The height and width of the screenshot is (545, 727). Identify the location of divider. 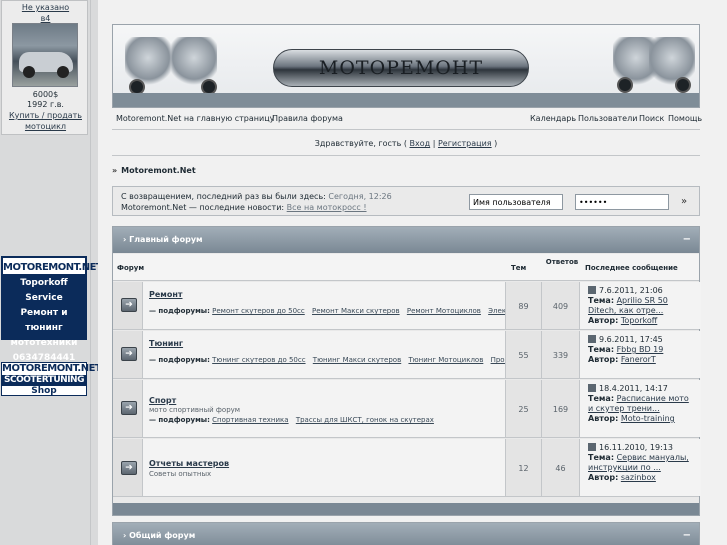
(406, 155).